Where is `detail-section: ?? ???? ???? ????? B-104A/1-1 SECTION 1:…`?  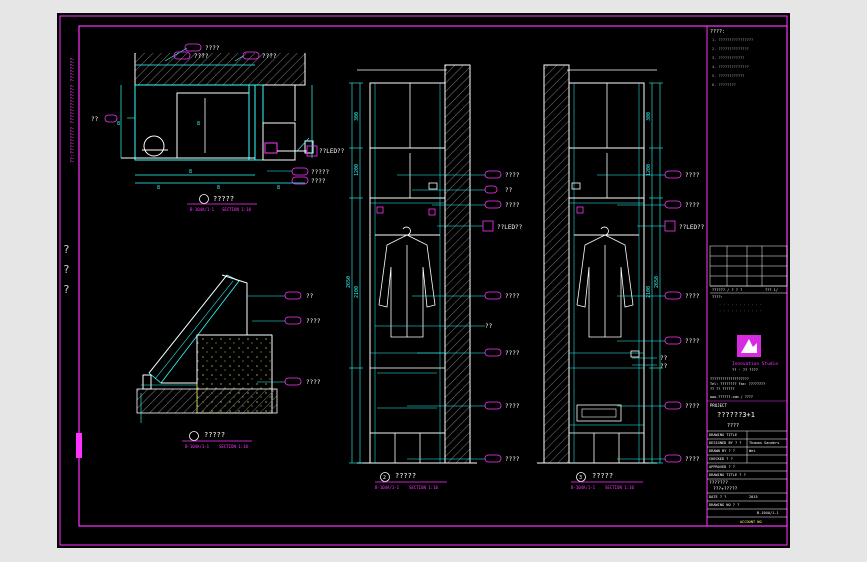
detail-section: ?? ???? ???? ????? B-104A/1-1 SECTION 1:… is located at coordinates (228, 361).